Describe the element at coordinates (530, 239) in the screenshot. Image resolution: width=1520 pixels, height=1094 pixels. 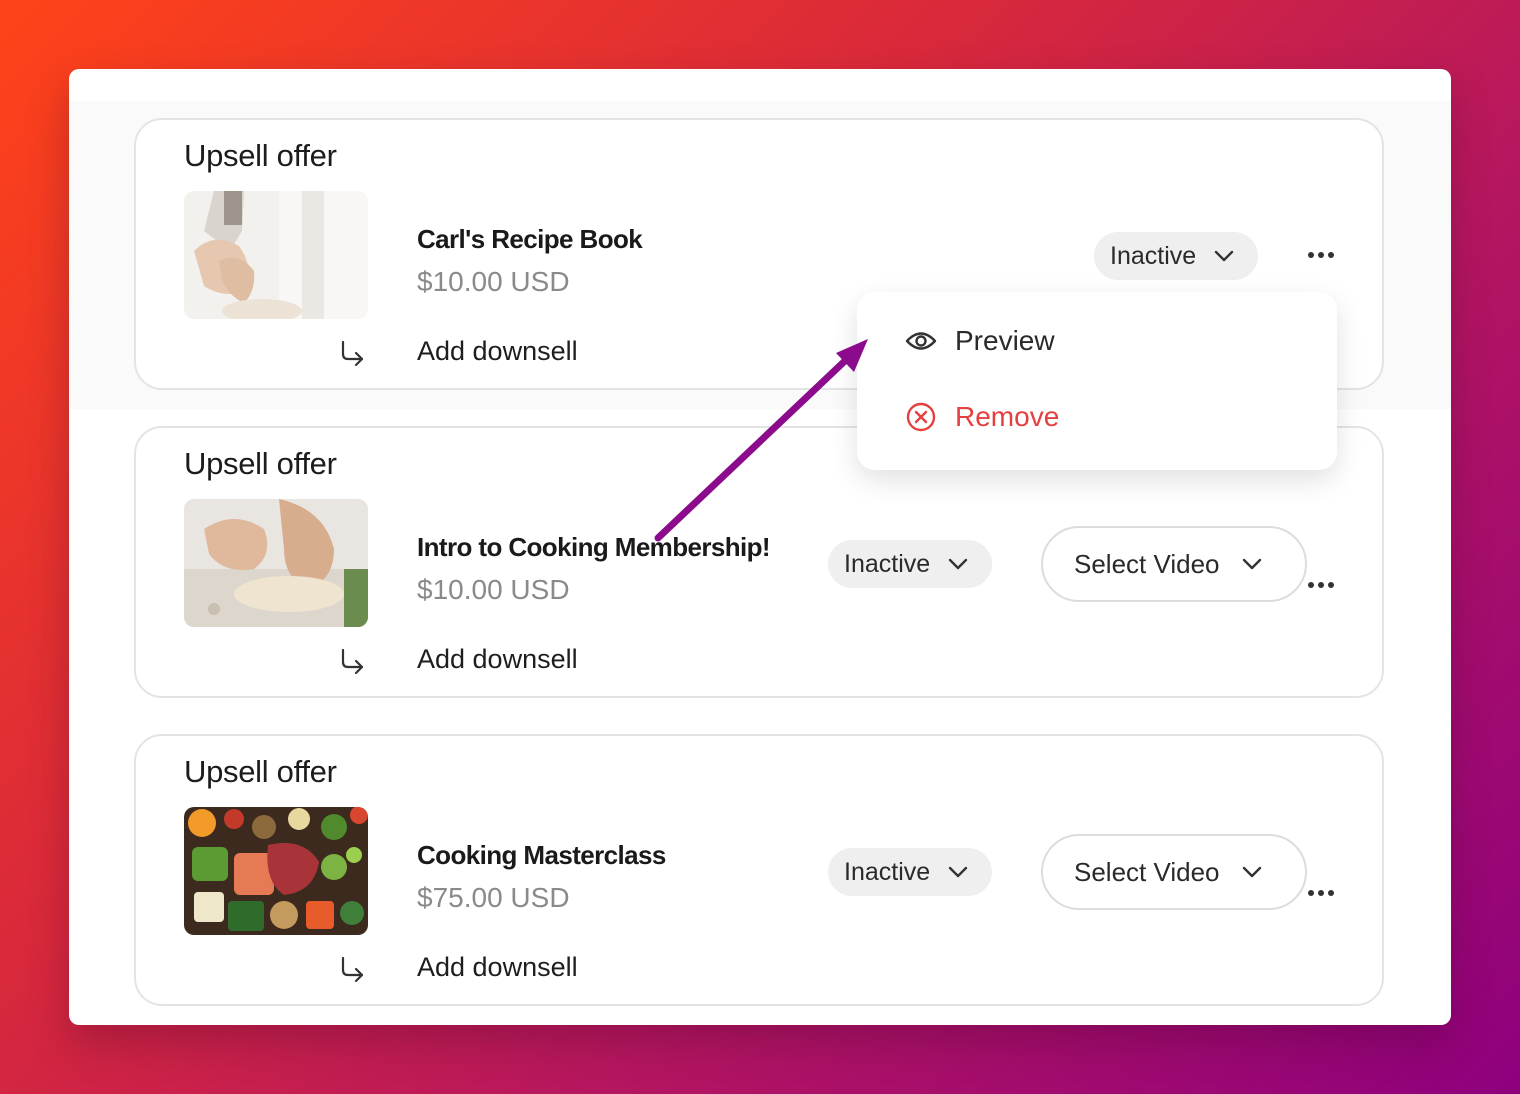
I see `product-name: Carl's Recipe Book` at that location.